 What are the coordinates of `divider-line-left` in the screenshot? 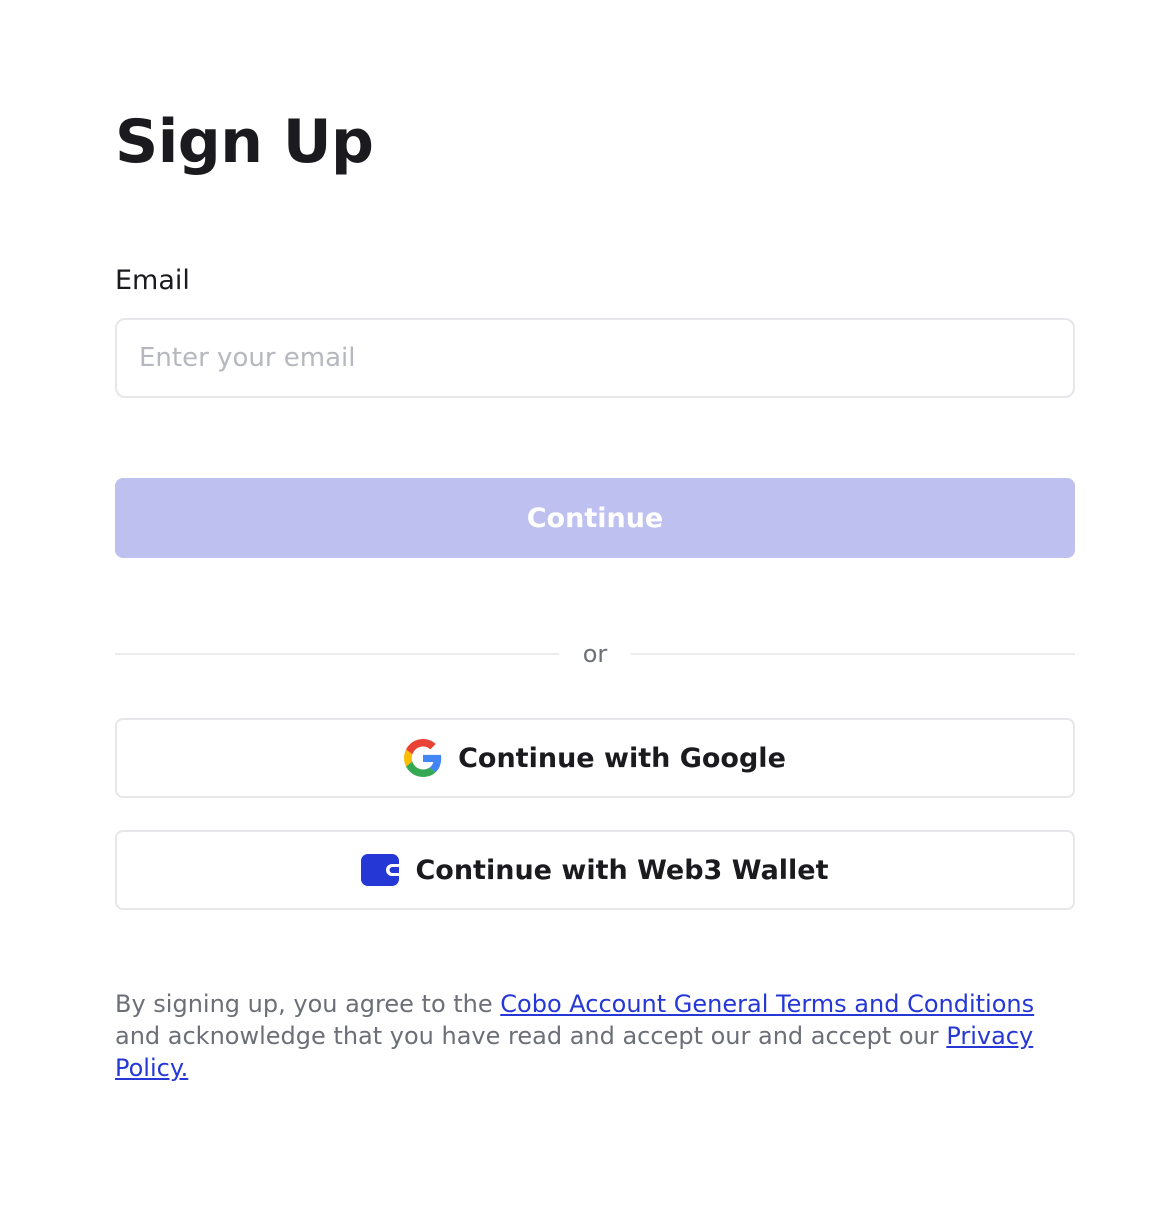 It's located at (337, 654).